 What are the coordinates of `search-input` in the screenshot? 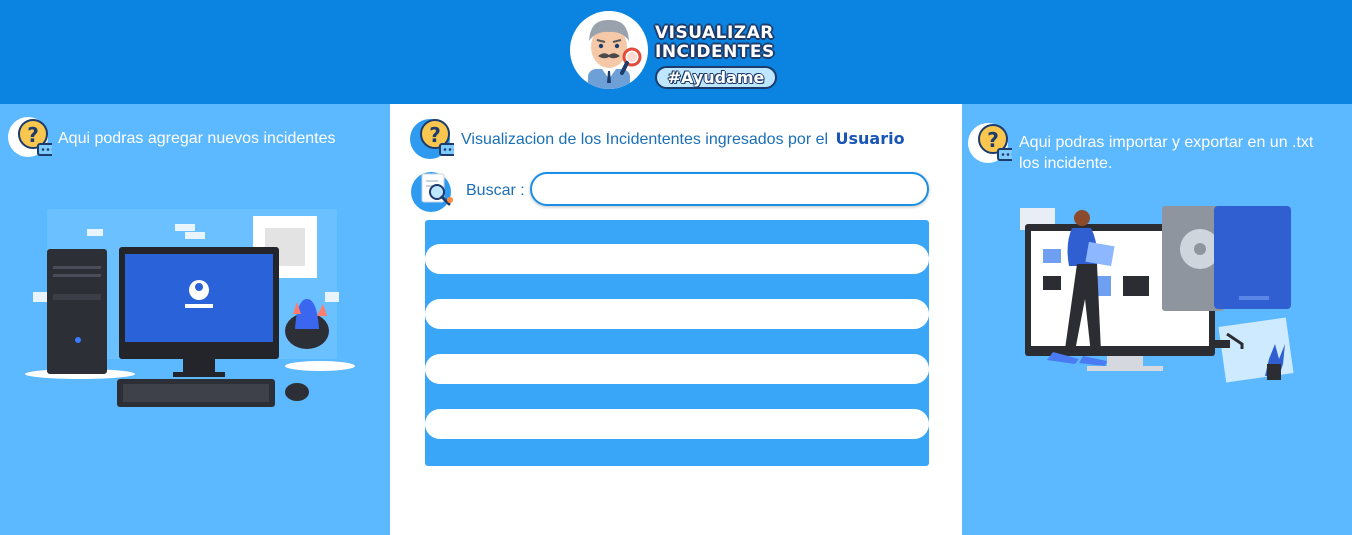 It's located at (729, 189).